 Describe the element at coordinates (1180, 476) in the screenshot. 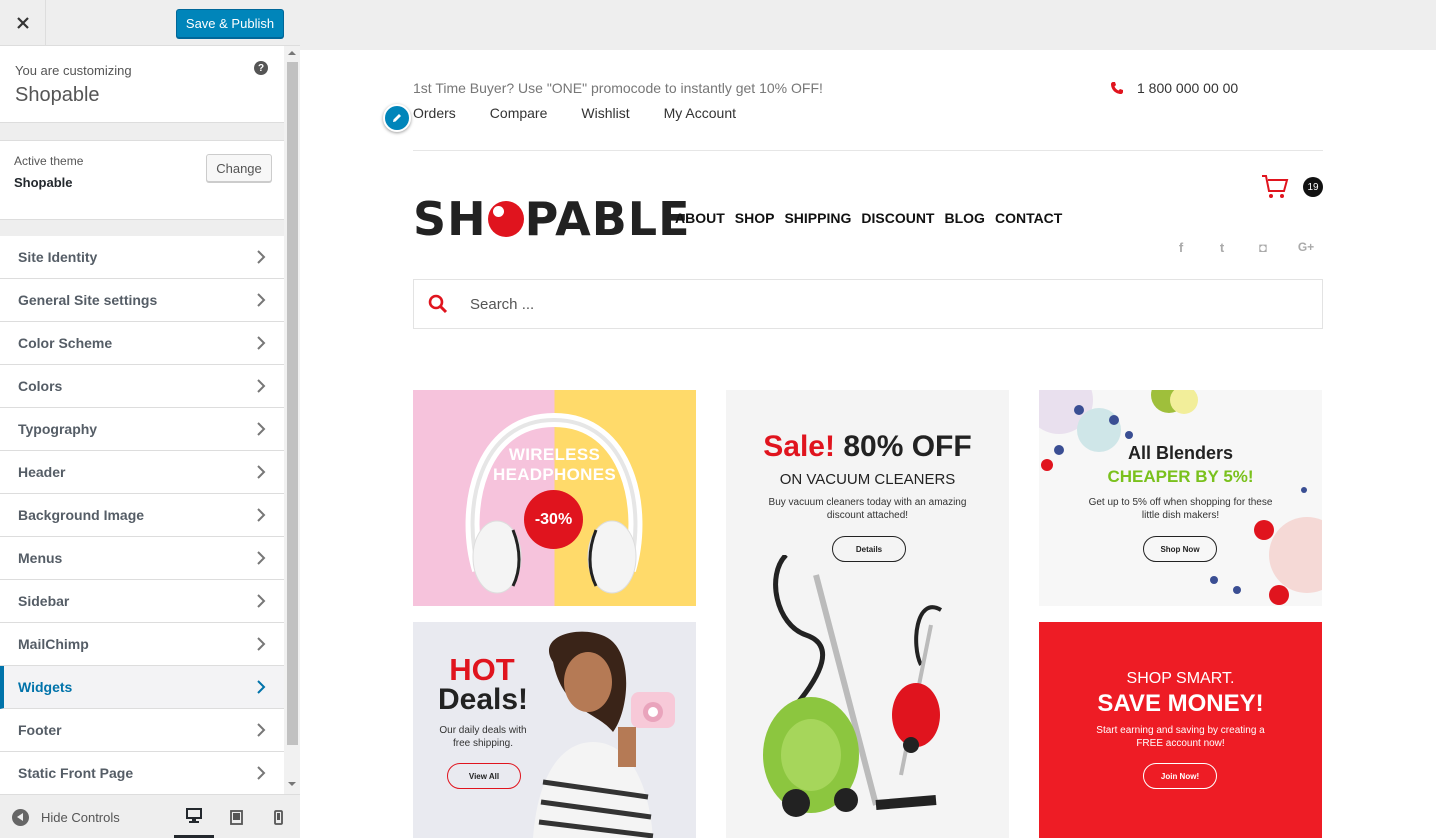

I see `blenders-highlight: CHEAPER BY 5%!` at that location.